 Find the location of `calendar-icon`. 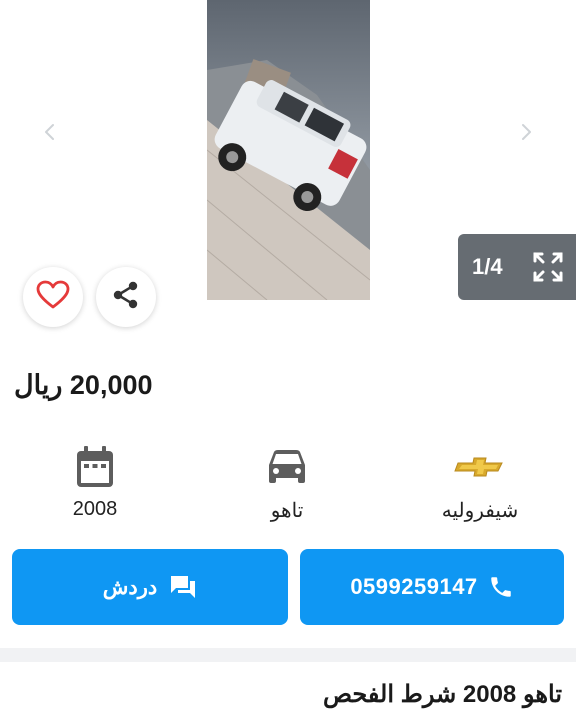

calendar-icon is located at coordinates (95, 469).